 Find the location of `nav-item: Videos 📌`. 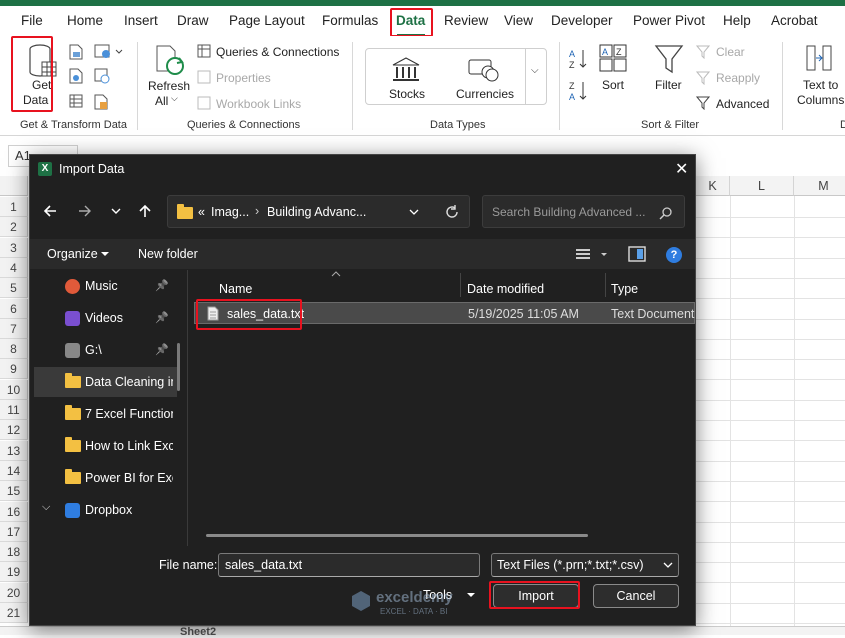

nav-item: Videos 📌 is located at coordinates (105, 318).